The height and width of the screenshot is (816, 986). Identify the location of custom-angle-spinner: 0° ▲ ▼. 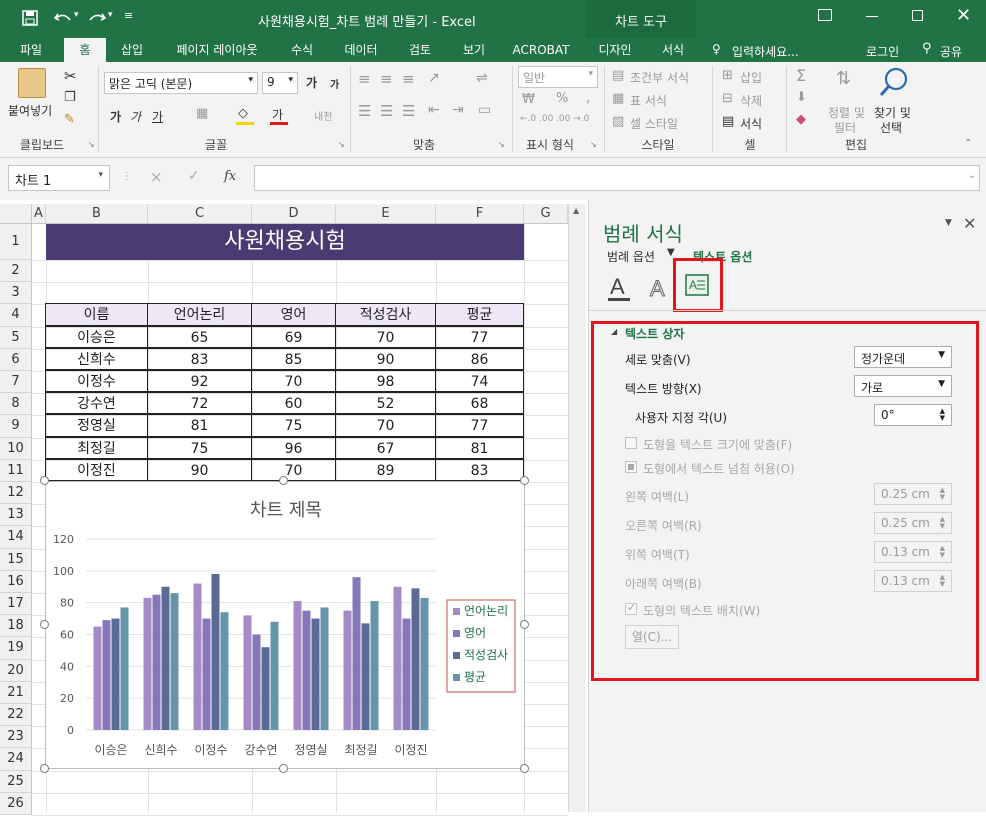
(913, 415).